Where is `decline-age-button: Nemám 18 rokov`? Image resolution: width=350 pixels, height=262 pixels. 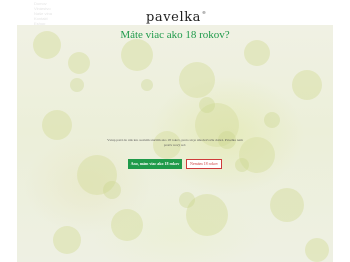
decline-age-button: Nemám 18 rokov is located at coordinates (204, 164).